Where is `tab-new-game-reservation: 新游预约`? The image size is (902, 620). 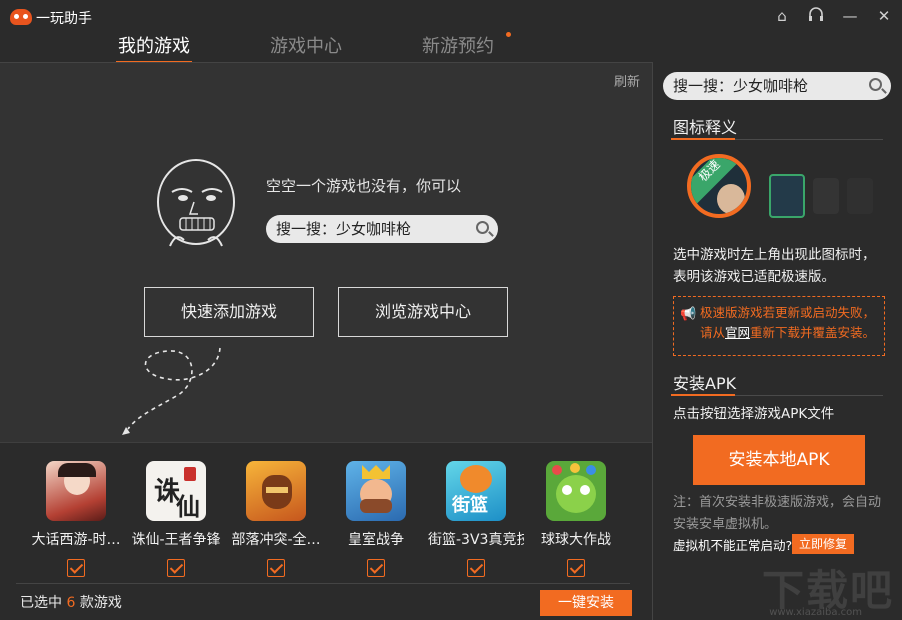
tab-new-game-reservation: 新游预约 is located at coordinates (458, 45).